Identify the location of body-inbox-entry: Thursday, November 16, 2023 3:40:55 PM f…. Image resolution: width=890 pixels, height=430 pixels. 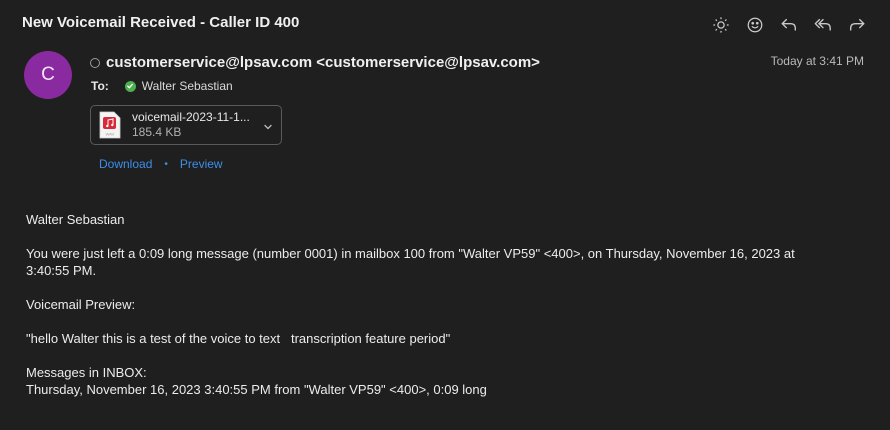
(256, 389).